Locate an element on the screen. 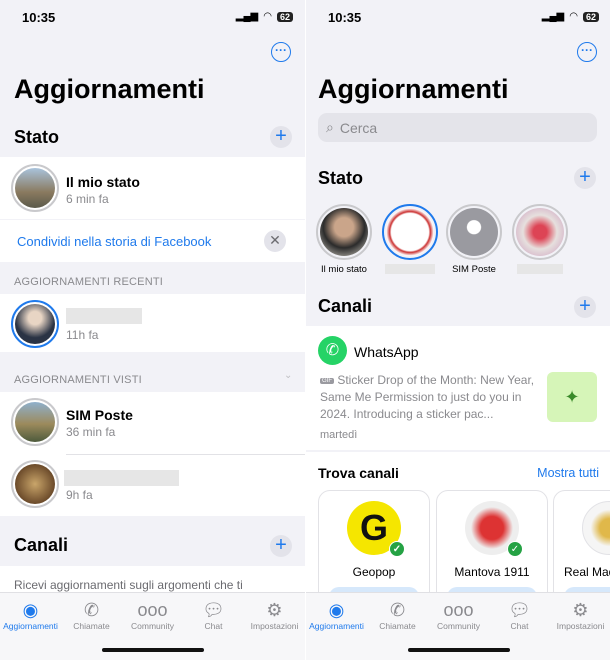  recent-header: AGGIORNAMENTI RECENTI is located at coordinates (89, 282).